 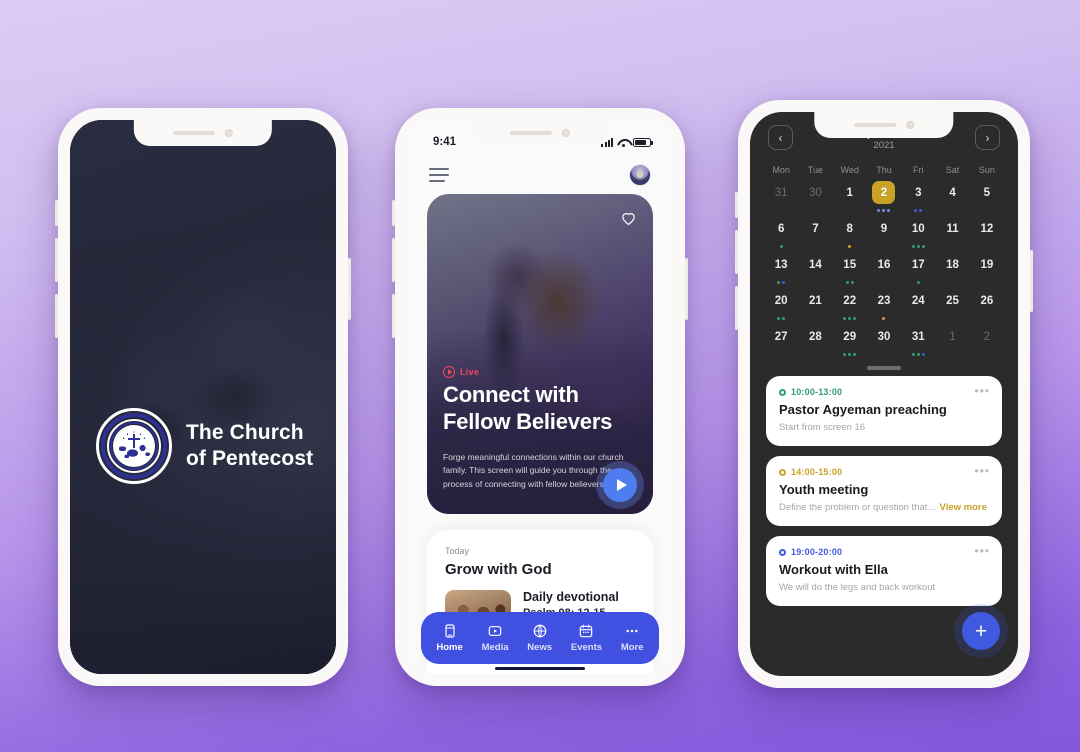 I want to click on tab-home: Home, so click(x=449, y=638).